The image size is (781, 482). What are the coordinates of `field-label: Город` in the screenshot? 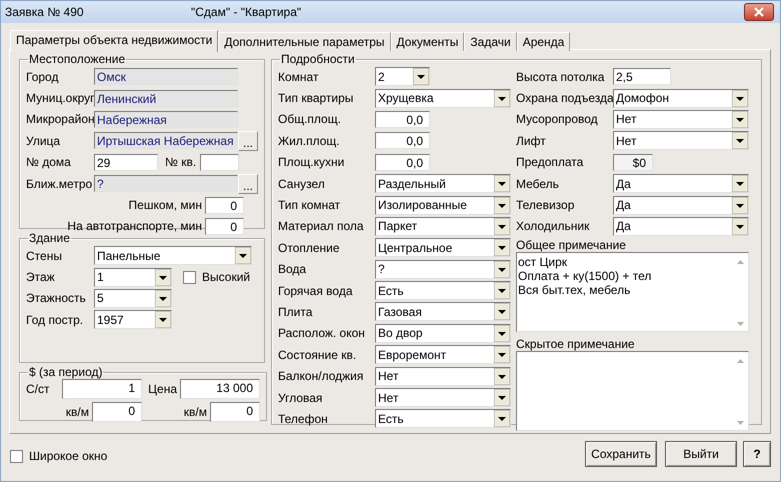 It's located at (43, 77).